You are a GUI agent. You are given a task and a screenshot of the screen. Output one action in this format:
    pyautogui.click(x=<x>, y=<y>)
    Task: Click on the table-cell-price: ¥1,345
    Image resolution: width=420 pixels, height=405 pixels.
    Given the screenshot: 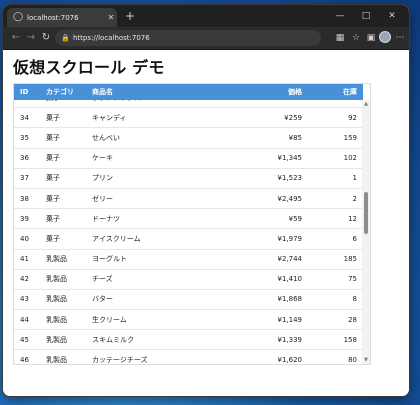 What is the action you would take?
    pyautogui.click(x=255, y=158)
    